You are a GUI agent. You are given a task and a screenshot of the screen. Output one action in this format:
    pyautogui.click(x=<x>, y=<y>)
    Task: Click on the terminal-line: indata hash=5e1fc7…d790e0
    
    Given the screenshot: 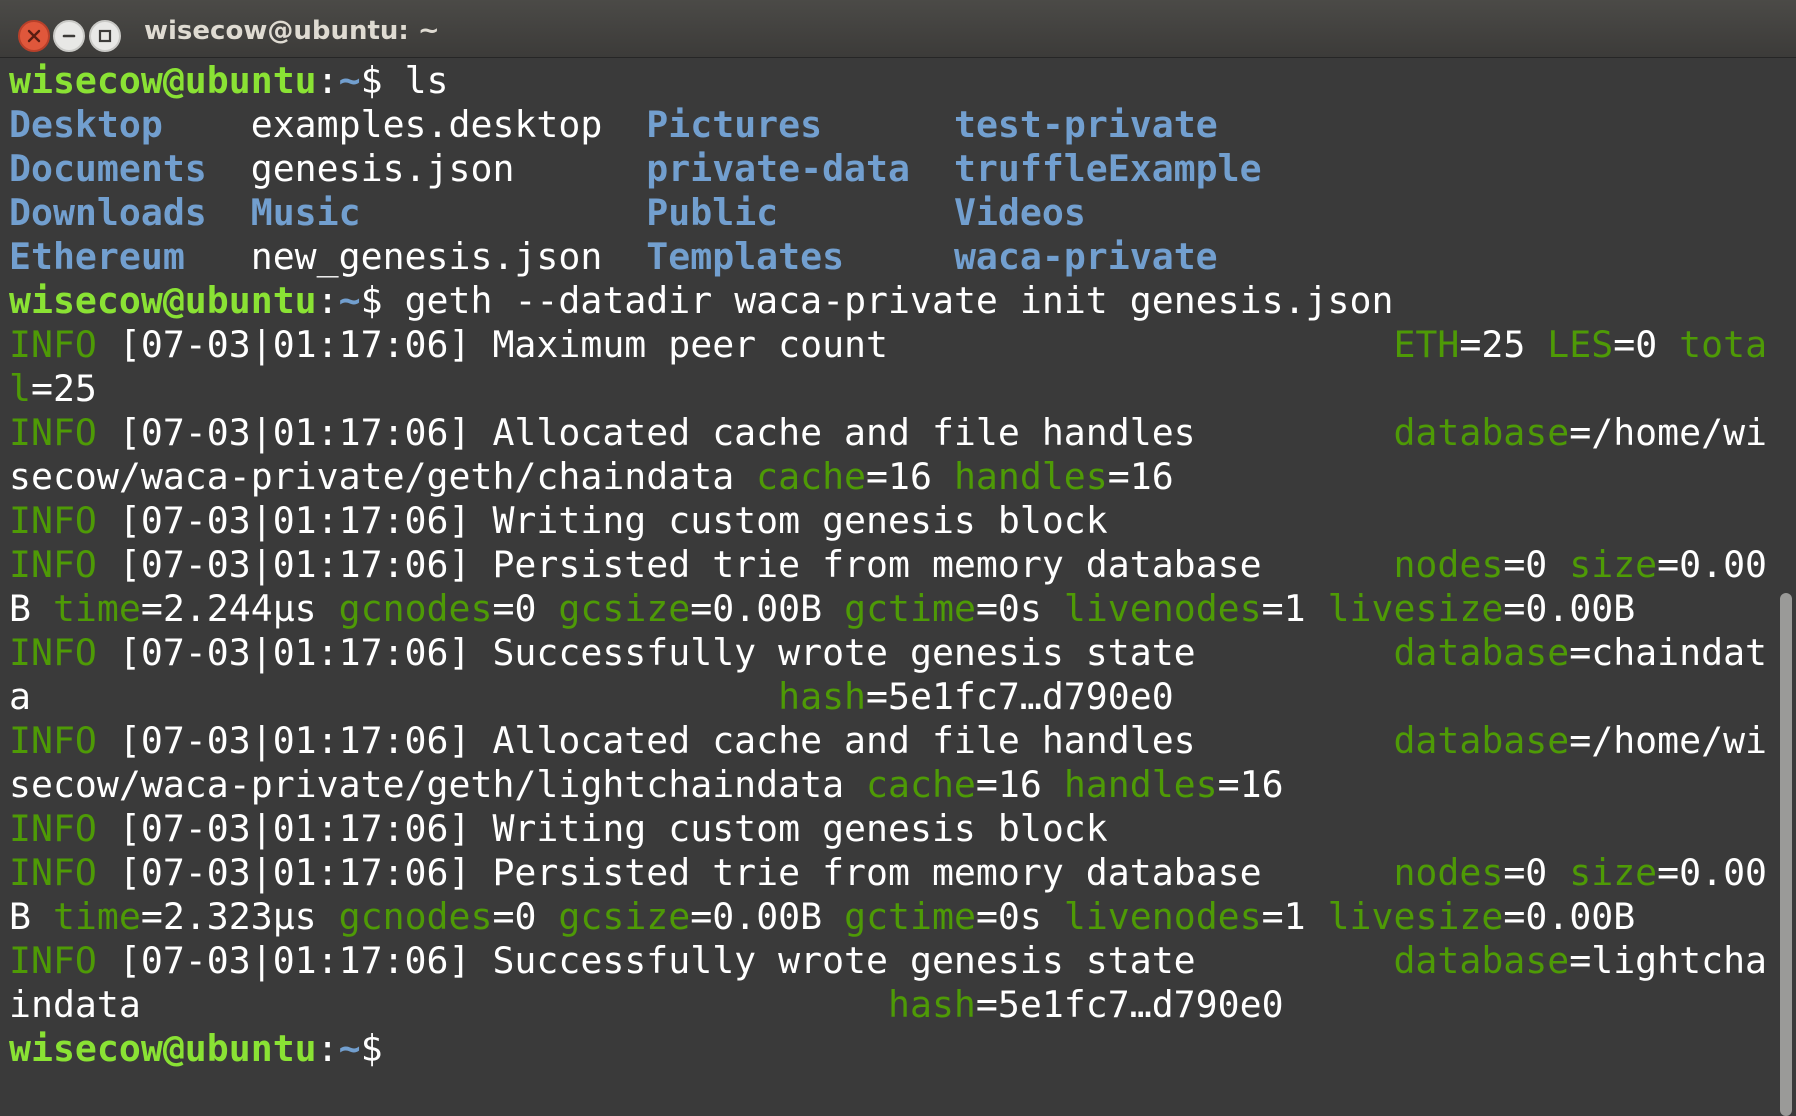 What is the action you would take?
    pyautogui.click(x=889, y=1005)
    